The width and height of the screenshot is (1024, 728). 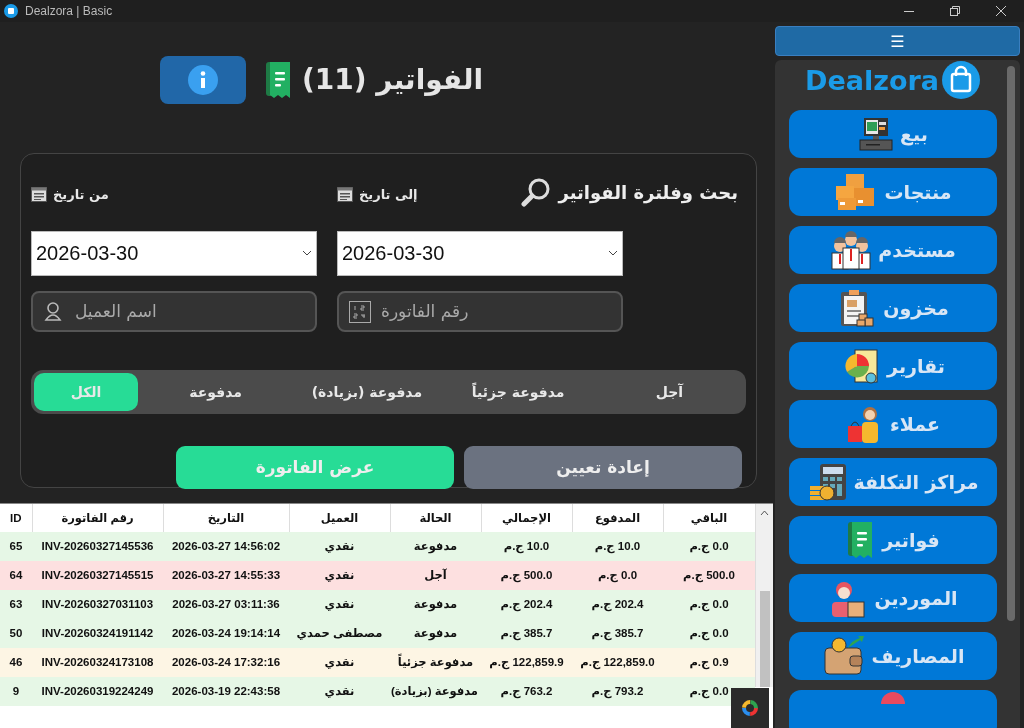 What do you see at coordinates (1001, 11) in the screenshot?
I see `close-icon` at bounding box center [1001, 11].